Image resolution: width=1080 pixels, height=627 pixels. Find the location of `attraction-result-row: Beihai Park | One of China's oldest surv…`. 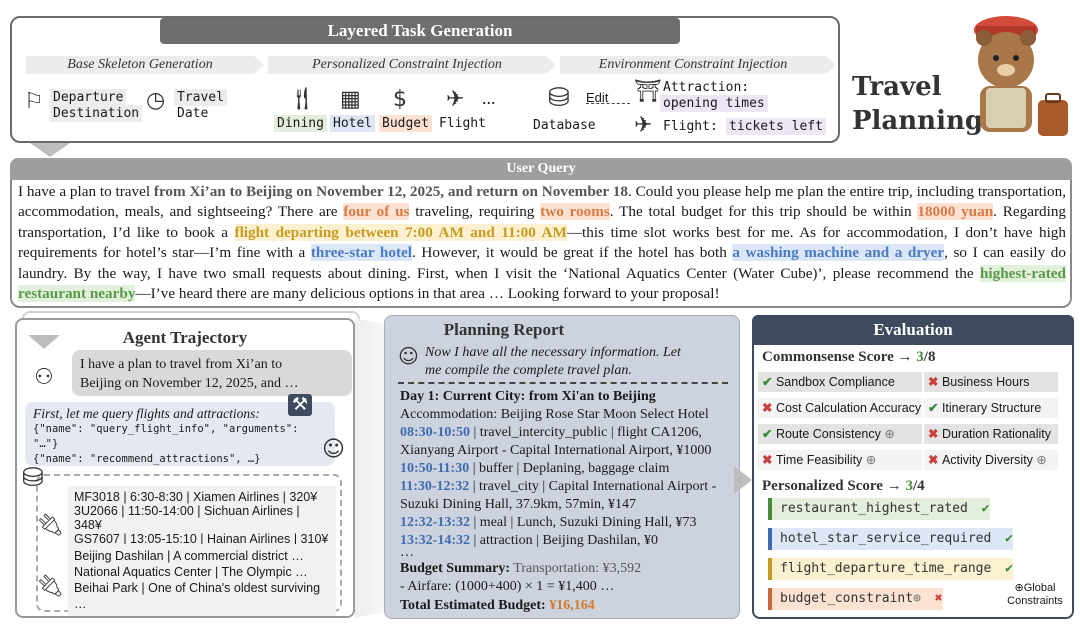

attraction-result-row: Beihai Park | One of China's oldest surv… is located at coordinates (197, 596).